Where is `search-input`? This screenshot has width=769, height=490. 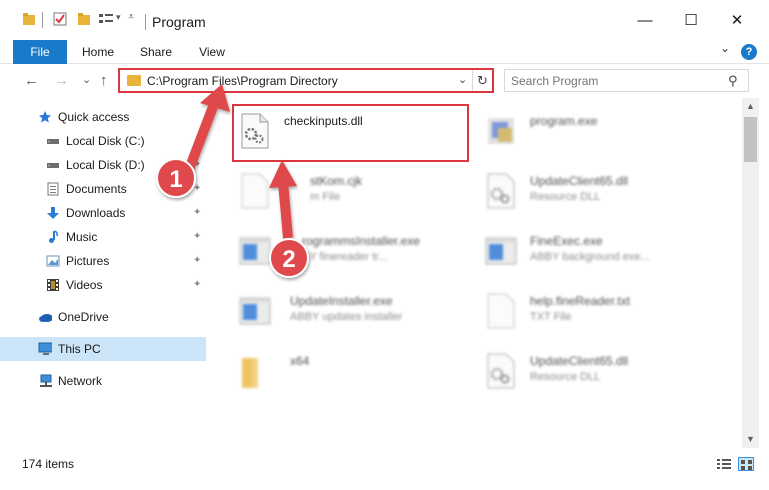 search-input is located at coordinates (616, 80).